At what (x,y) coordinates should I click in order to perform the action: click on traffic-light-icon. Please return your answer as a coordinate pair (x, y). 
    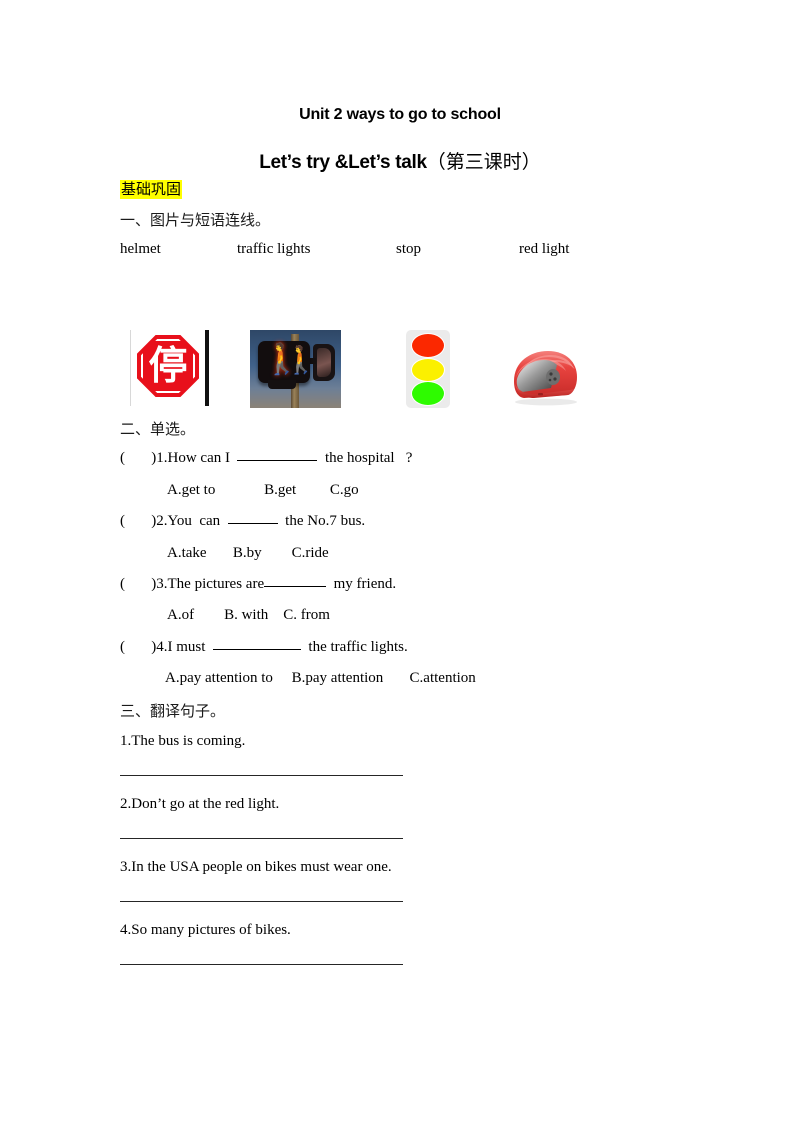
    Looking at the image, I should click on (428, 369).